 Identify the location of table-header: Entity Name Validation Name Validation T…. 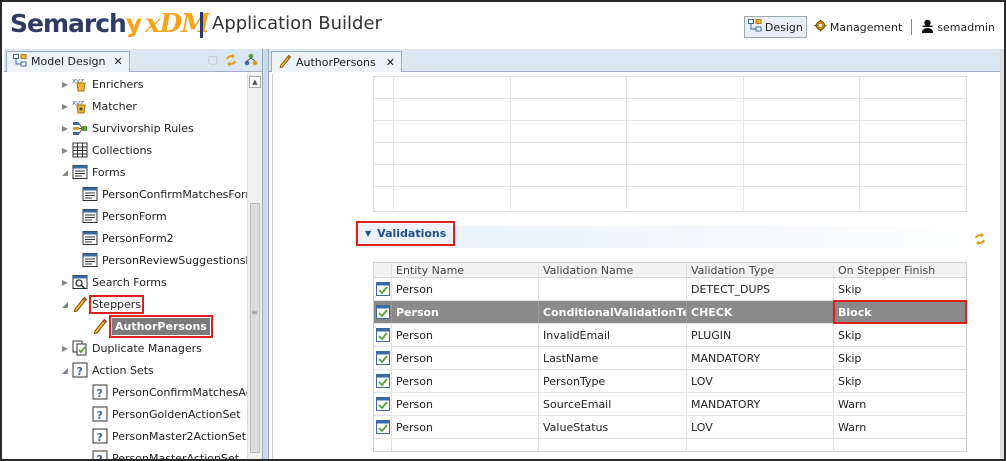
(670, 270).